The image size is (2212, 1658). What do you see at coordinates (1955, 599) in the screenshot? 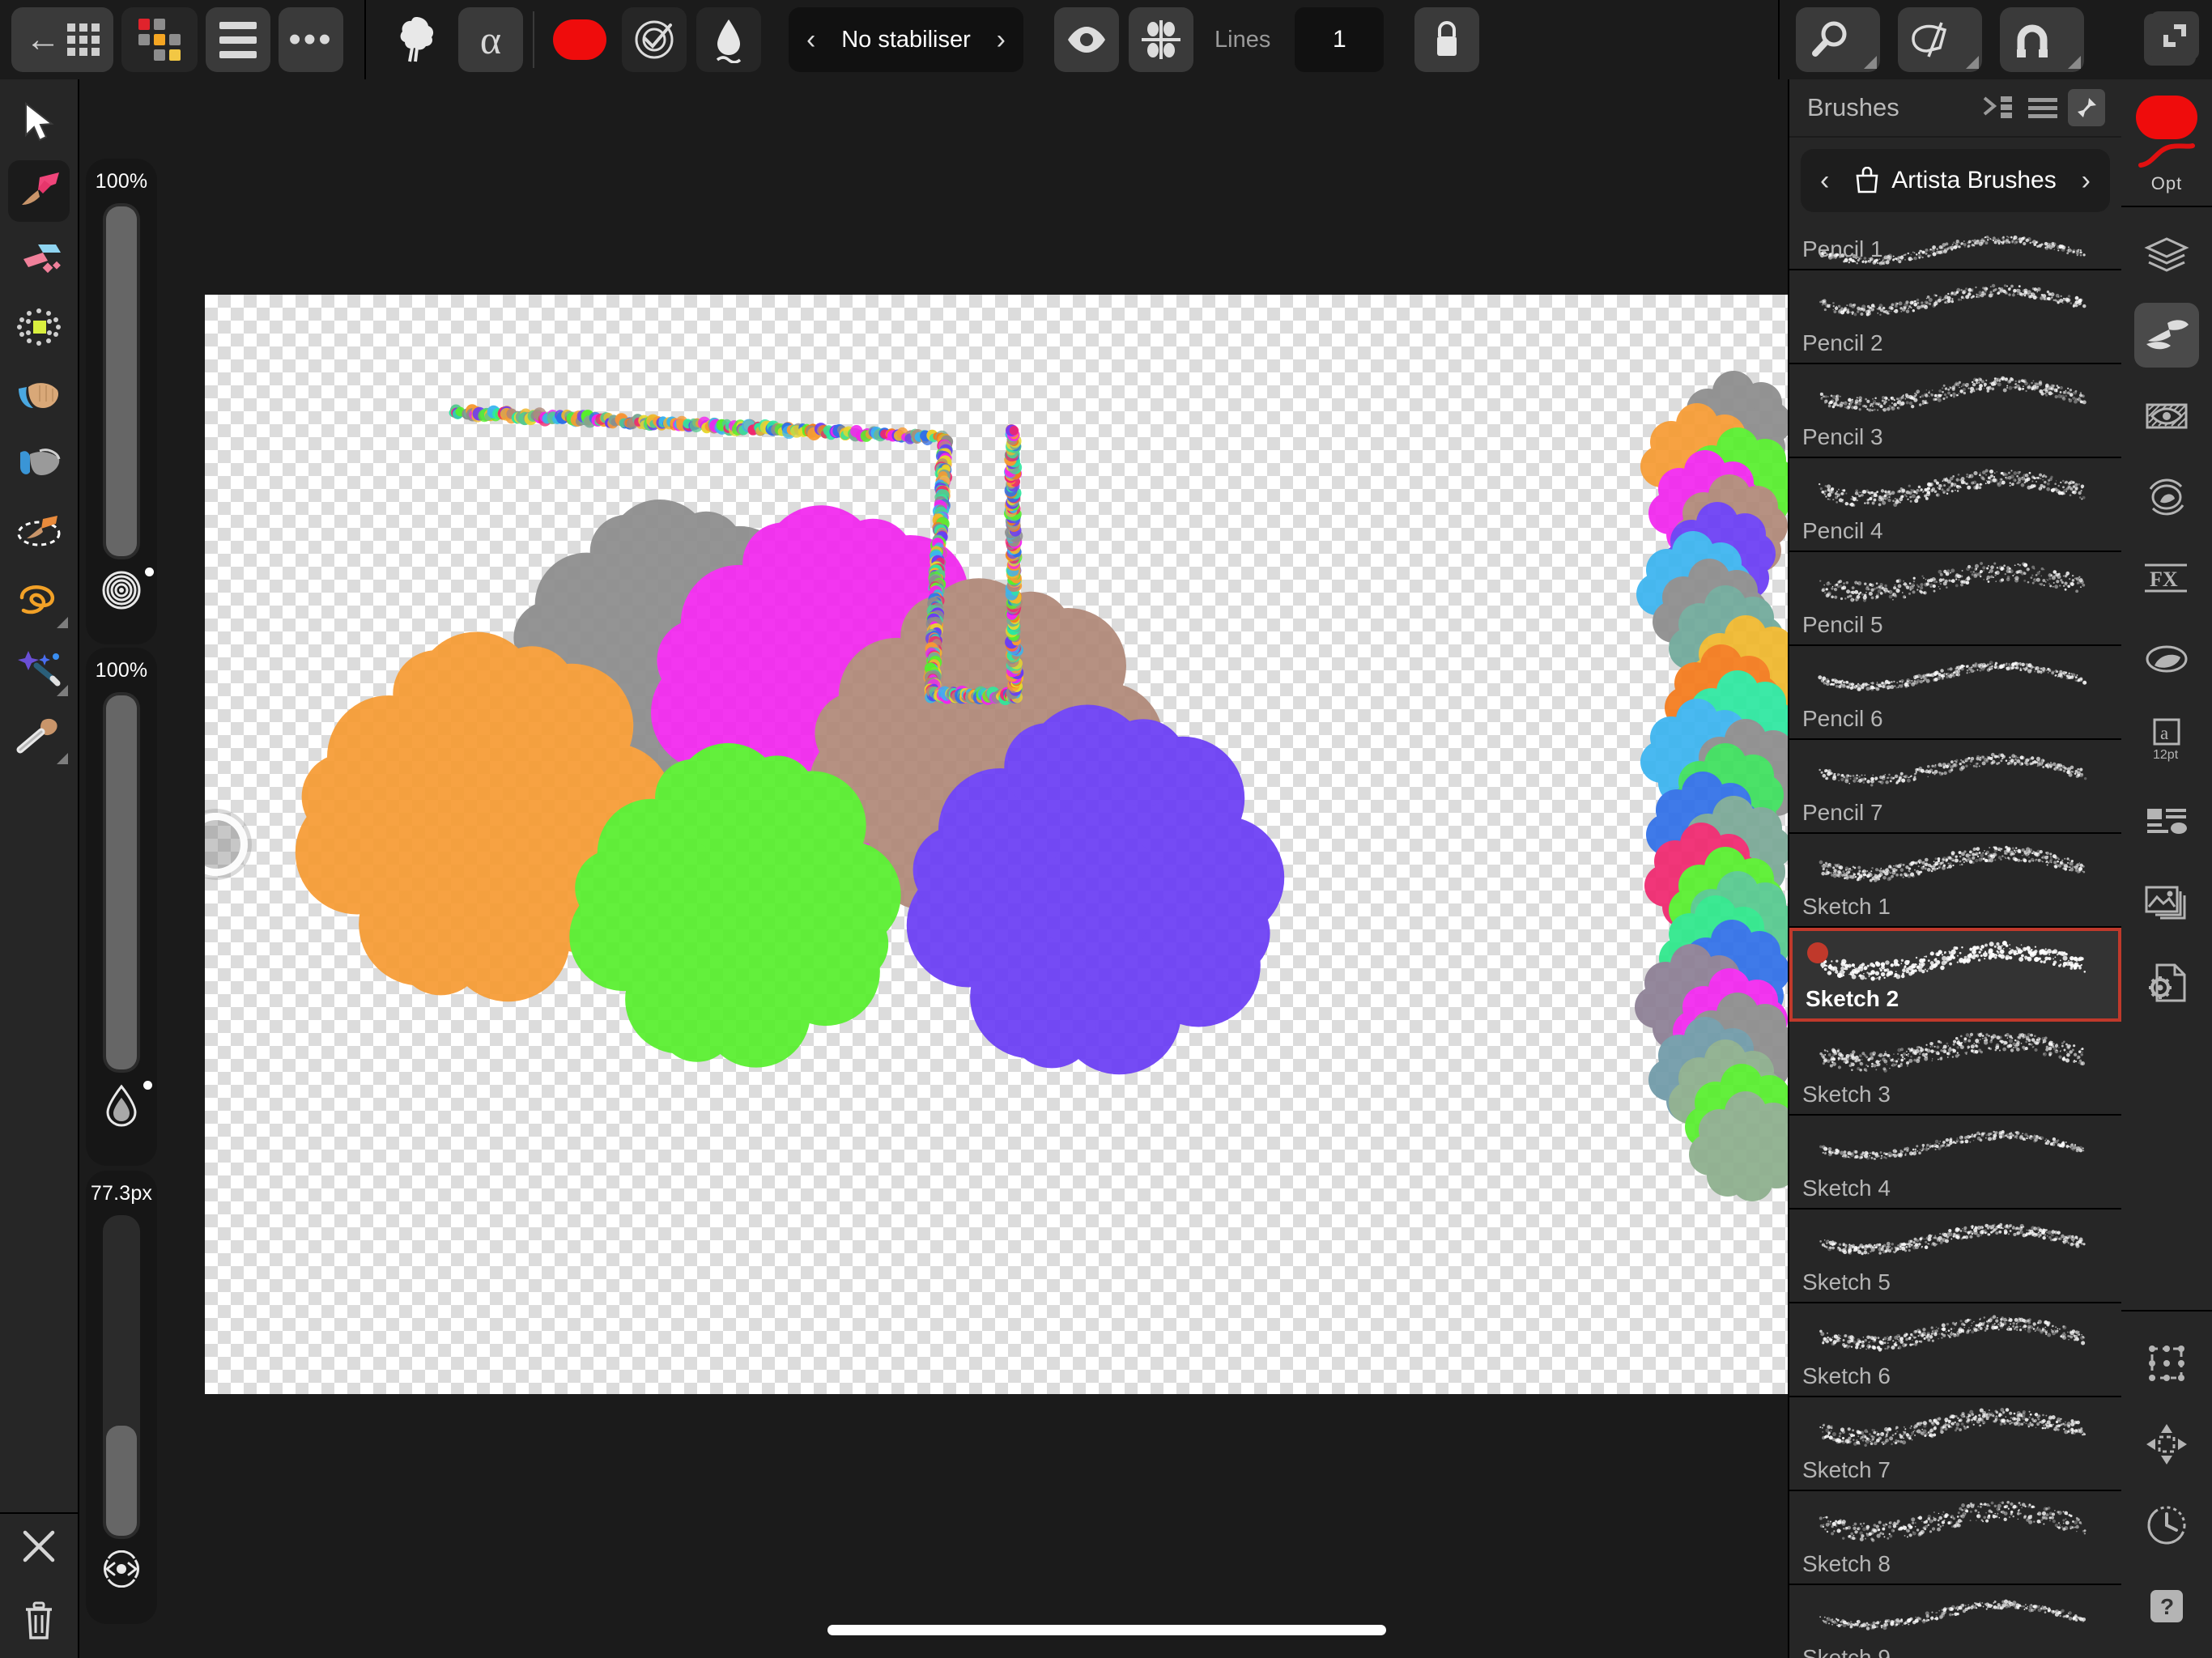
I see `brush-item-pencil-5: Pencil 5` at bounding box center [1955, 599].